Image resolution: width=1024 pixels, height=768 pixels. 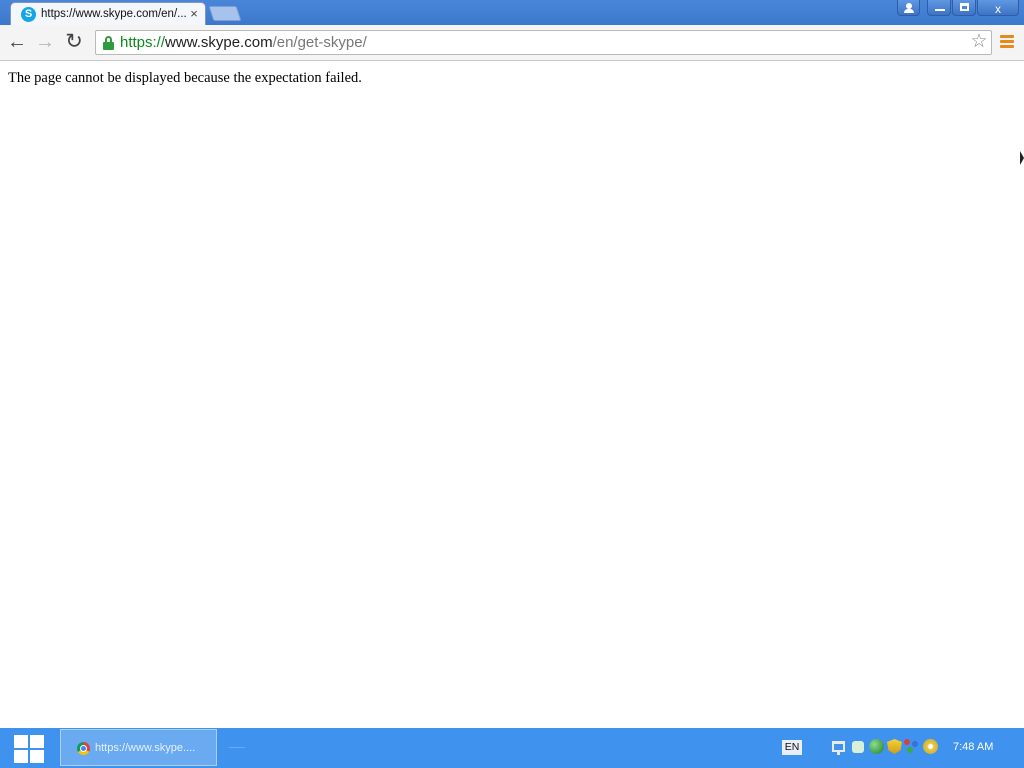 I want to click on minimize-button, so click(x=939, y=8).